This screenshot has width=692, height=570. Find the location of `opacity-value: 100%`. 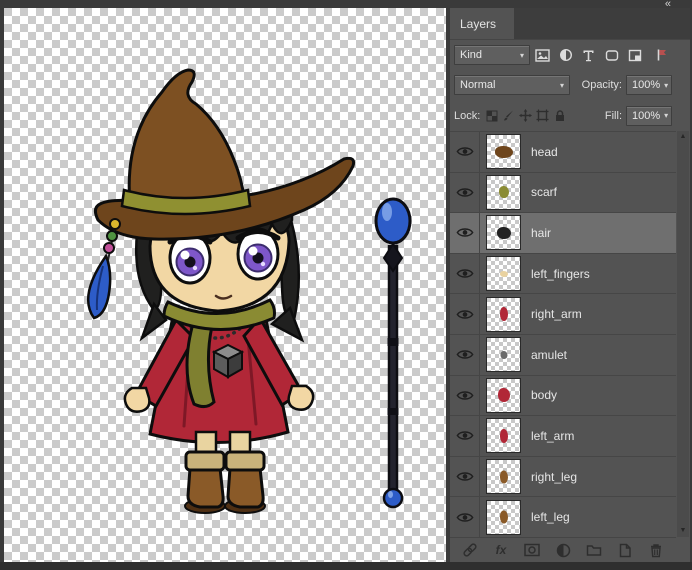

opacity-value: 100% is located at coordinates (646, 85).